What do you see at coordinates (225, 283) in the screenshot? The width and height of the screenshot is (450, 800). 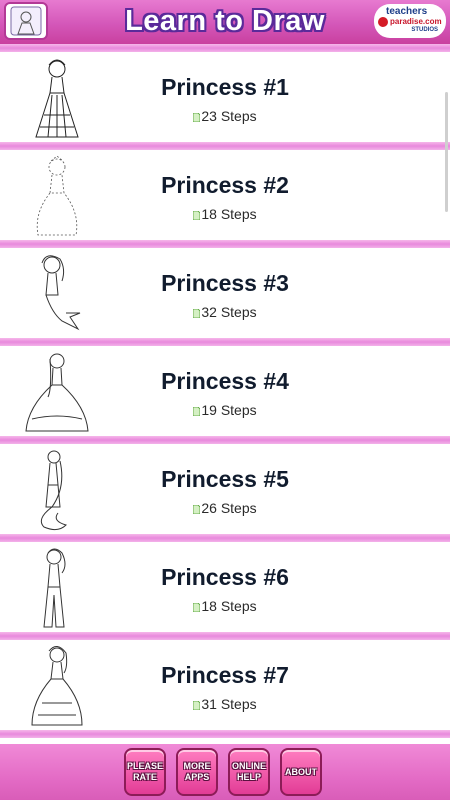 I see `item-title: Princess #3` at bounding box center [225, 283].